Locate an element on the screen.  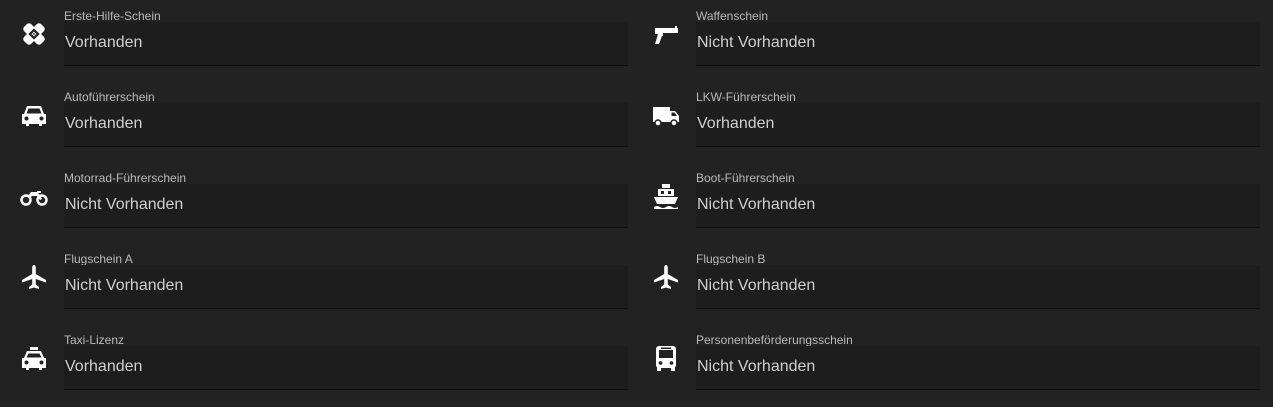
license-field-boat: Boot-Führerschein Nicht Vorhanden is located at coordinates (948, 202).